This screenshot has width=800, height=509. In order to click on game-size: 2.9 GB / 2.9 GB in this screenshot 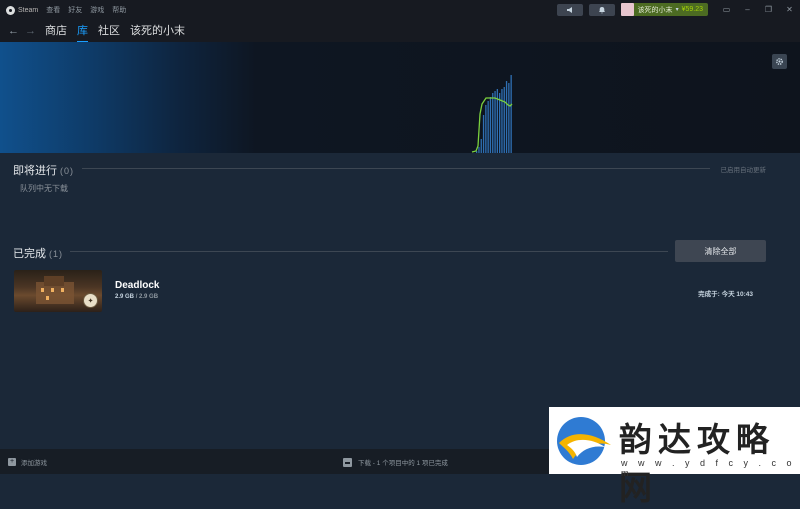, I will do `click(136, 297)`.